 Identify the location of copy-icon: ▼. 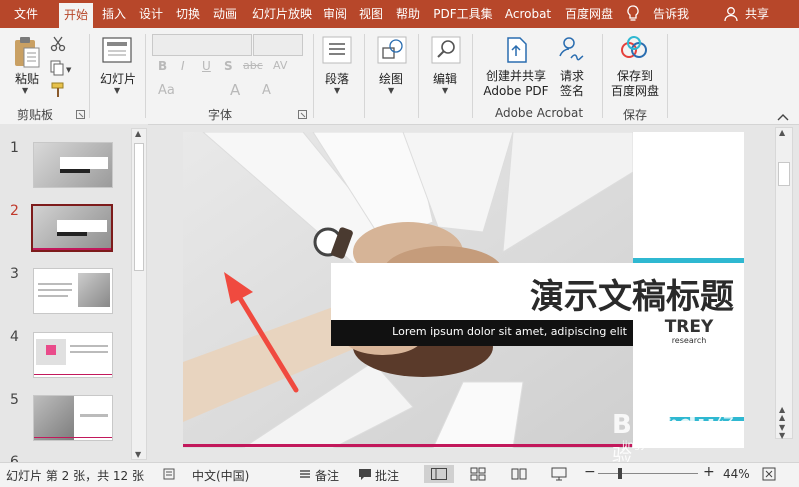
(61, 69).